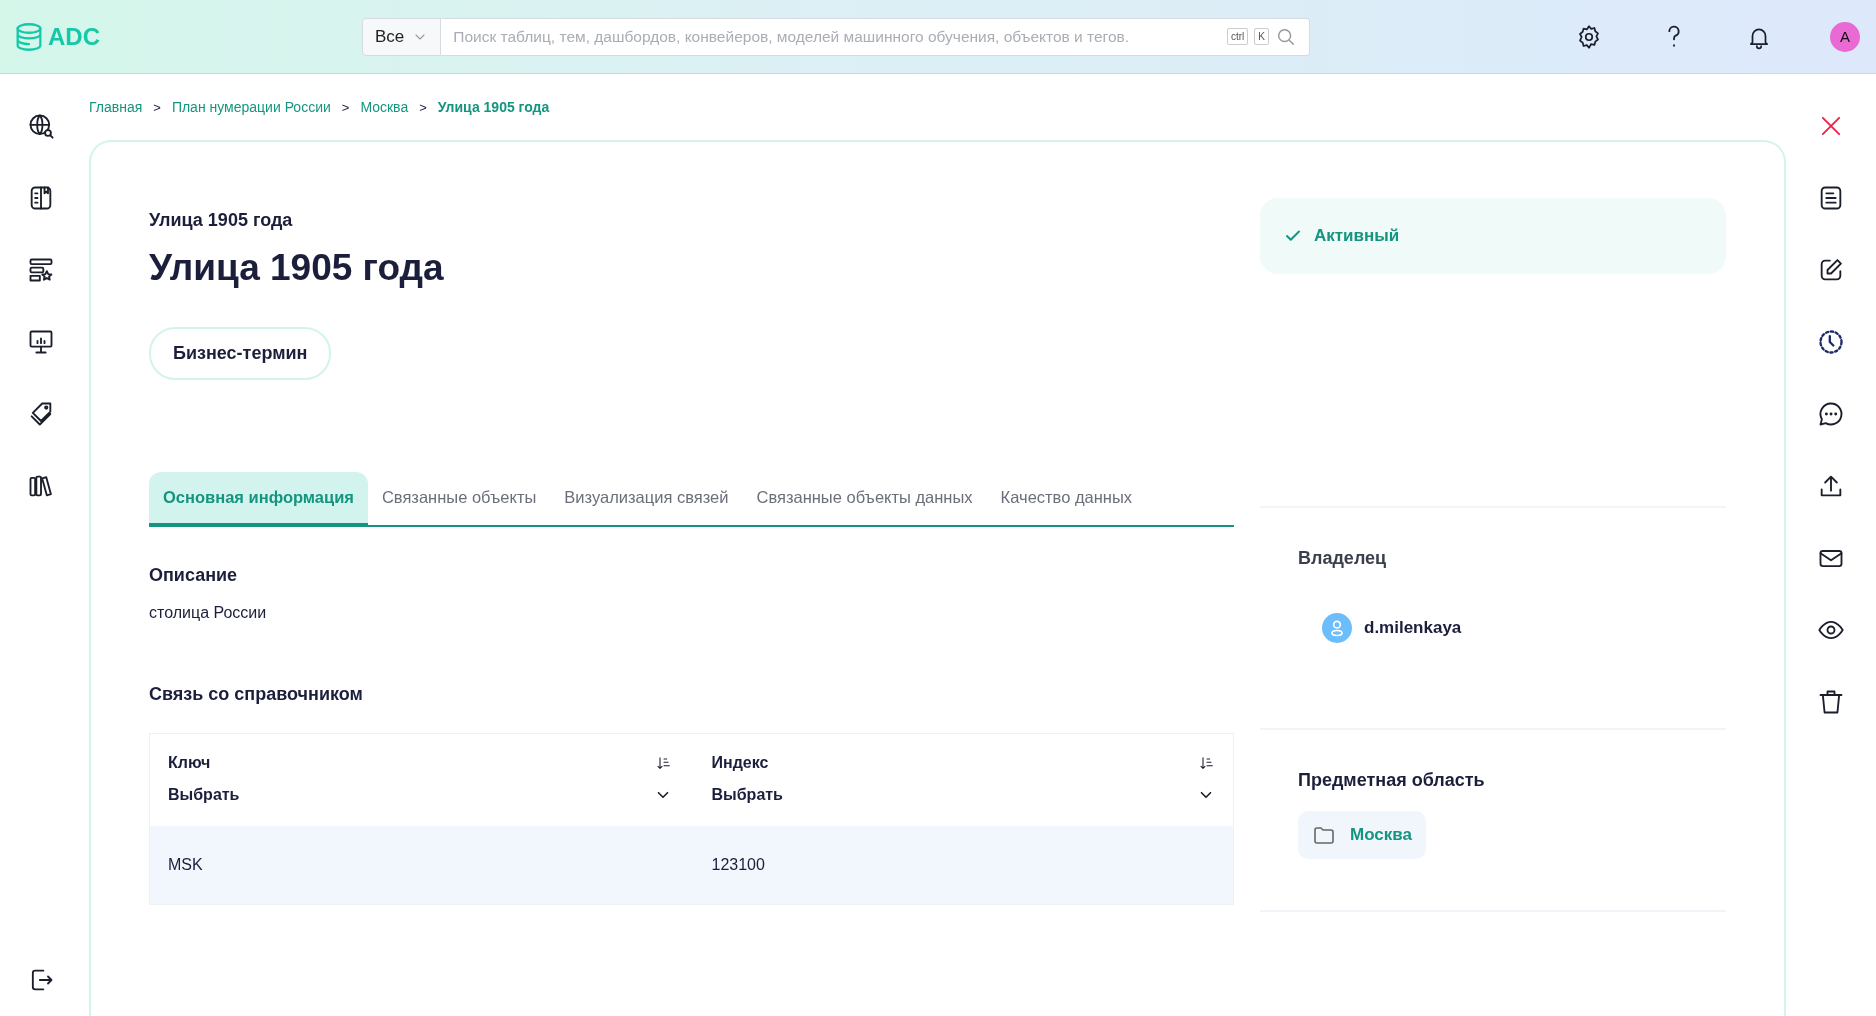 The image size is (1876, 1016). Describe the element at coordinates (1845, 36) in the screenshot. I see `user-avatar: A` at that location.